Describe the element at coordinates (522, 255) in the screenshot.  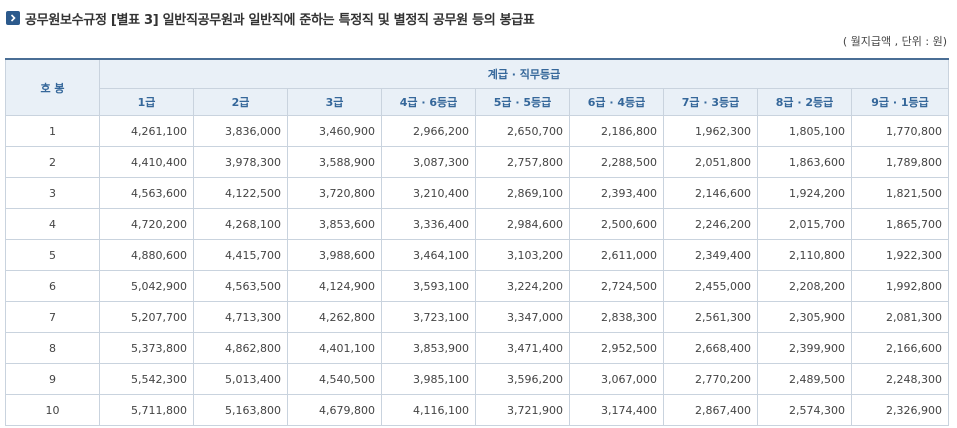
I see `salary-cell: 3,103,200` at that location.